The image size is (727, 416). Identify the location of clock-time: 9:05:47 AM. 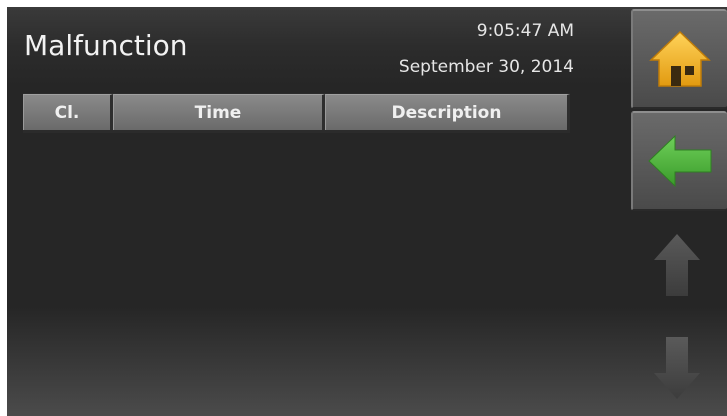
(525, 31).